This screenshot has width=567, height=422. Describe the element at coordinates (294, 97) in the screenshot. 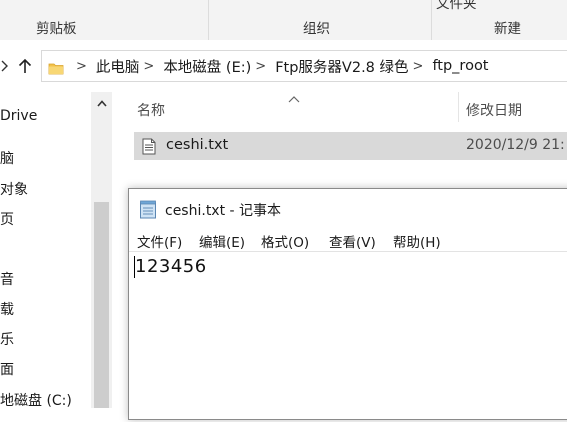

I see `sort-ascending-icon` at that location.